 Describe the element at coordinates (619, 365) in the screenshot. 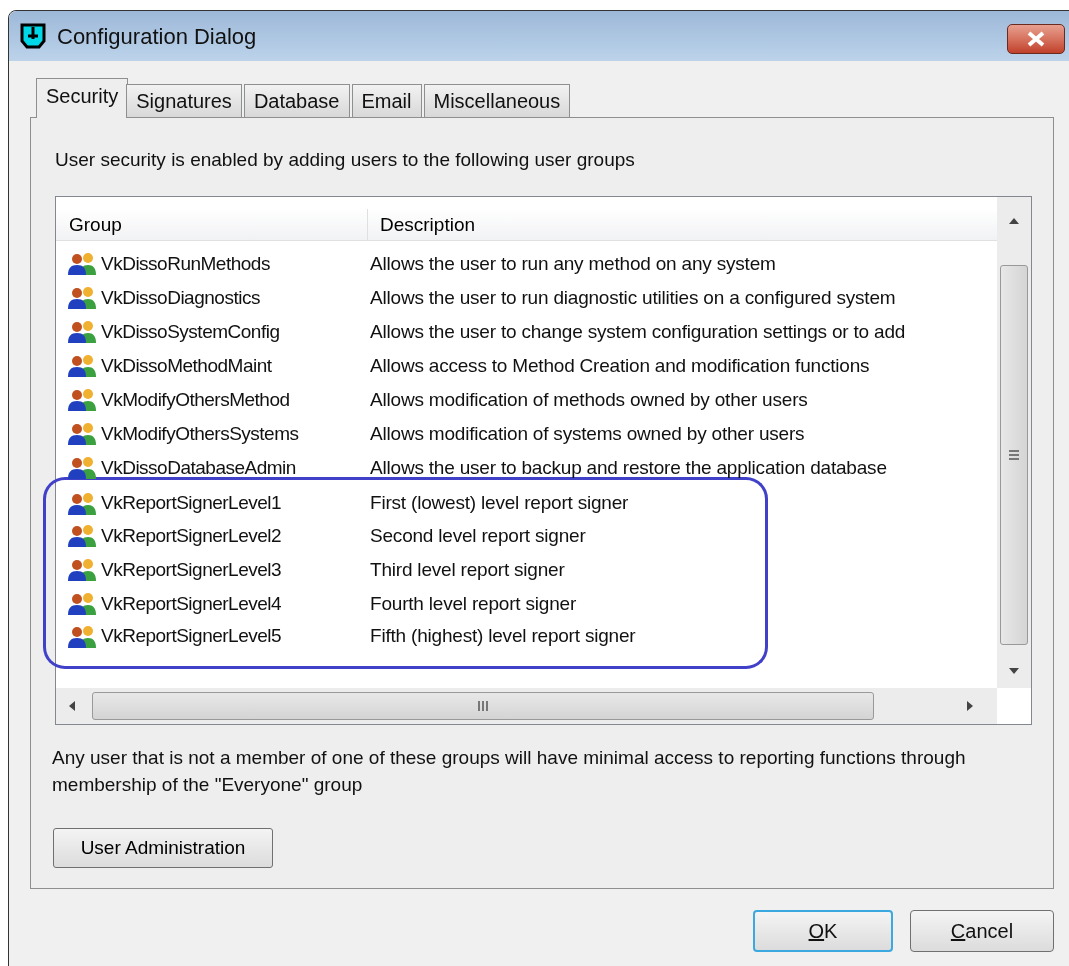

I see `group-description: Allows access to Method Creation and modification functions` at that location.